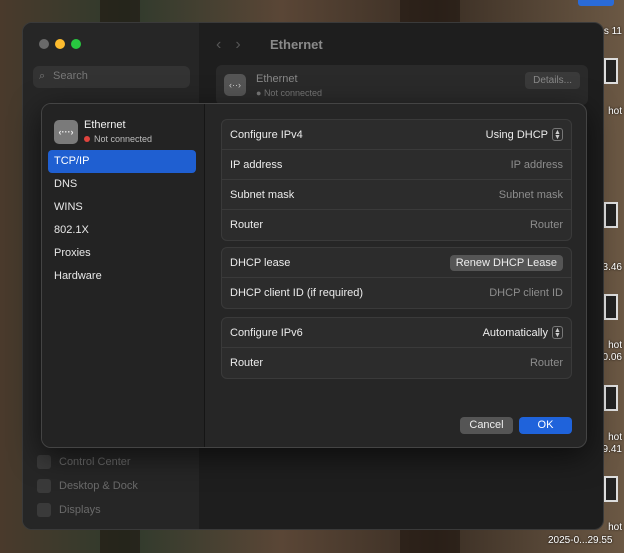  I want to click on zoom-window-button, so click(76, 44).